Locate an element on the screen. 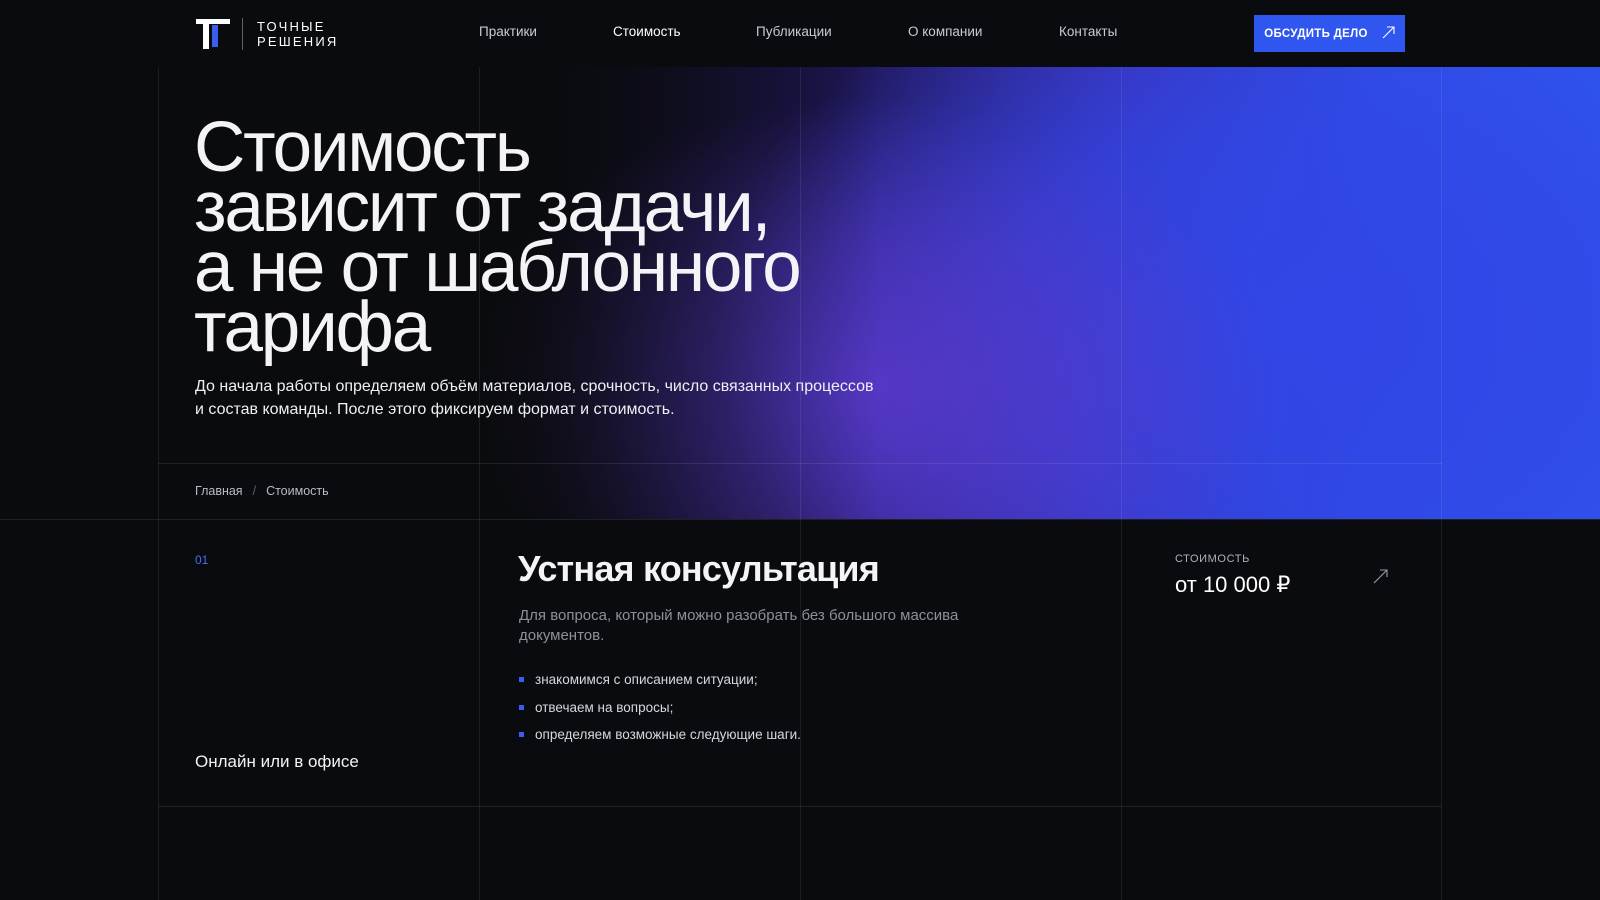 The width and height of the screenshot is (1600, 900). logo-text-line-2: РЕШЕНИЯ is located at coordinates (298, 41).